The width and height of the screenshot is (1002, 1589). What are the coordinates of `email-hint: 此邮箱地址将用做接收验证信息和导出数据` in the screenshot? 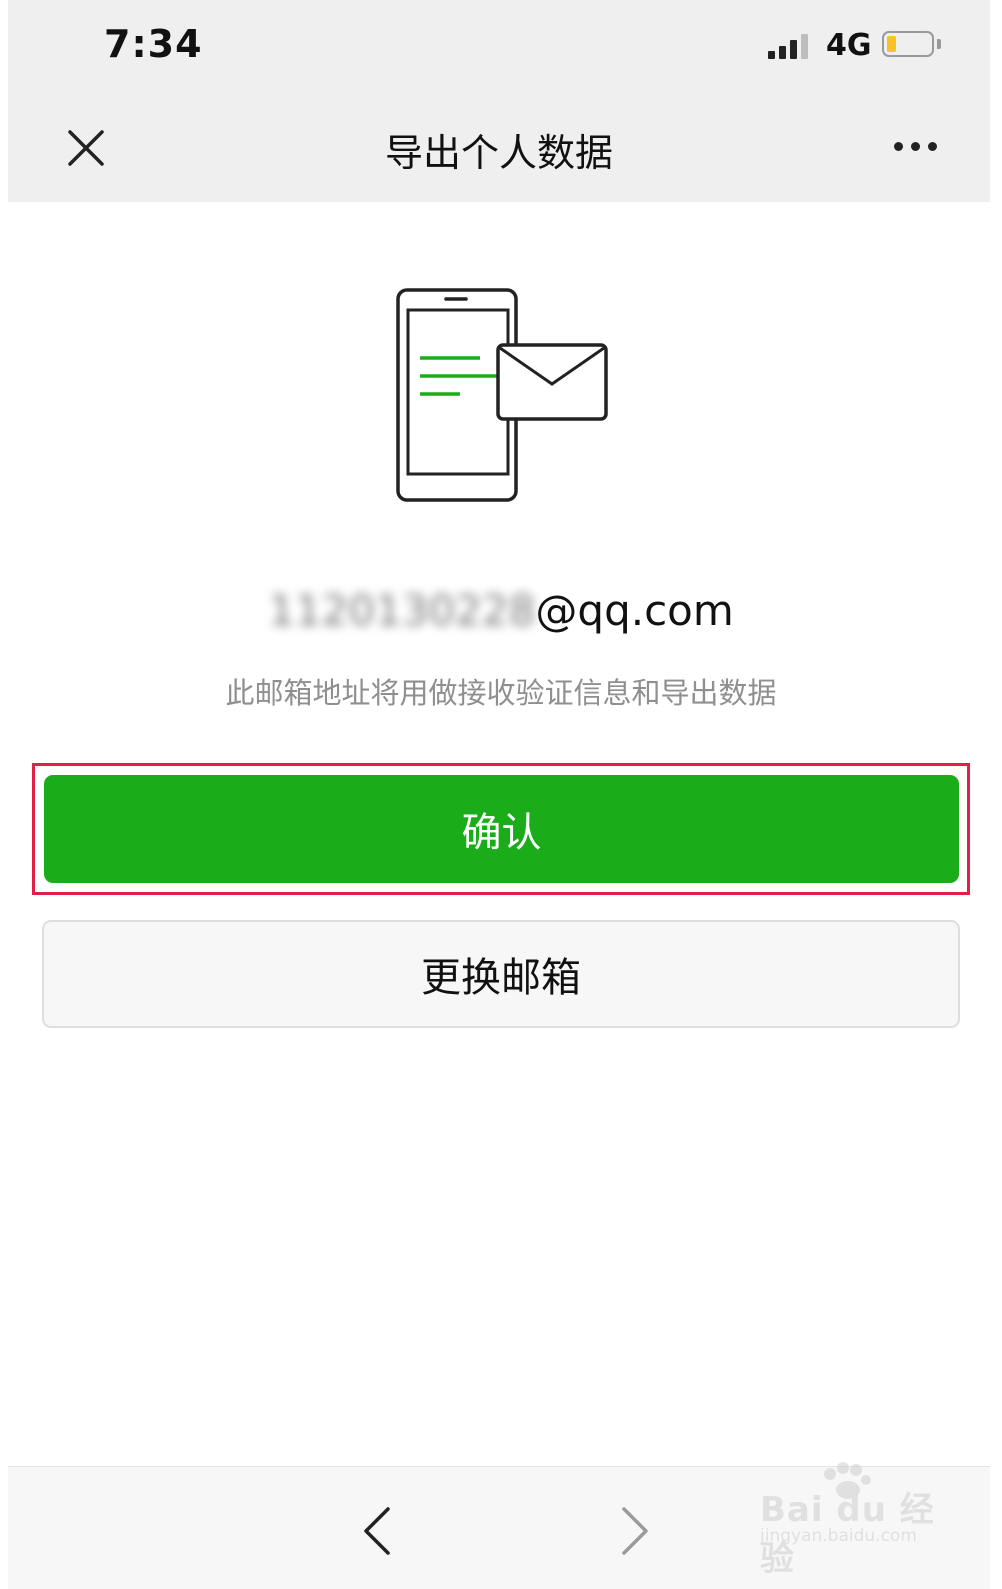 It's located at (501, 693).